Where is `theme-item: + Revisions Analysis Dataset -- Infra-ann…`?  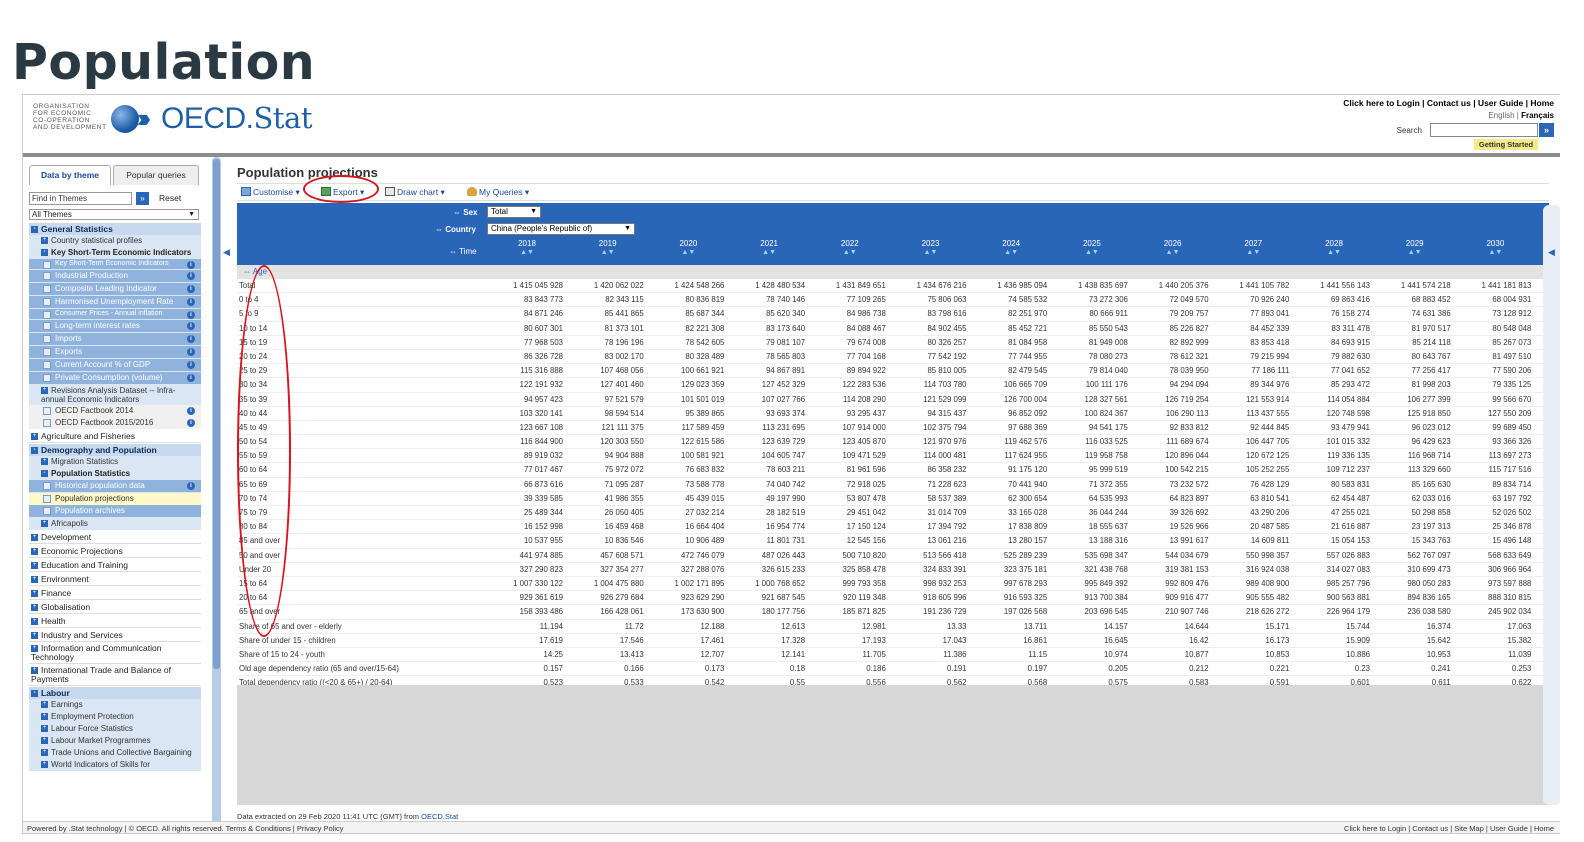 theme-item: + Revisions Analysis Dataset -- Infra-ann… is located at coordinates (115, 395).